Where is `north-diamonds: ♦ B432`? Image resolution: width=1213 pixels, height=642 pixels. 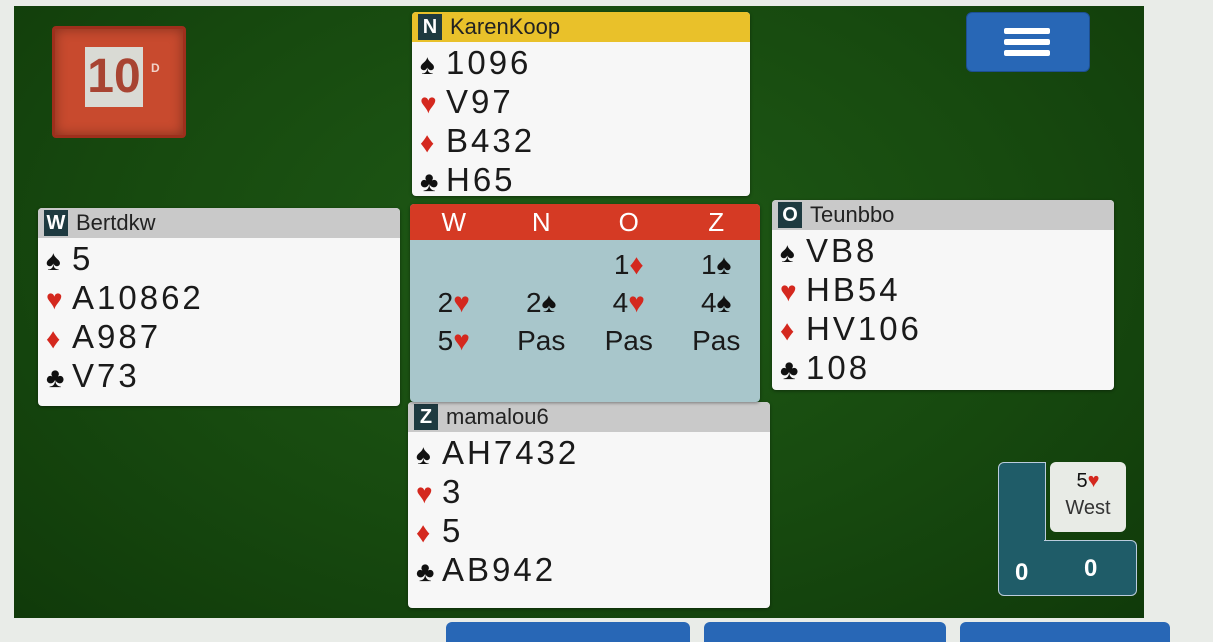 north-diamonds: ♦ B432 is located at coordinates (581, 141).